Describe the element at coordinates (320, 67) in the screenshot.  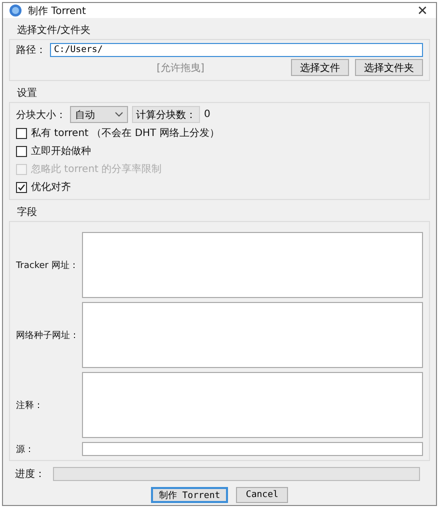
I see `browse-button: 选择文件` at that location.